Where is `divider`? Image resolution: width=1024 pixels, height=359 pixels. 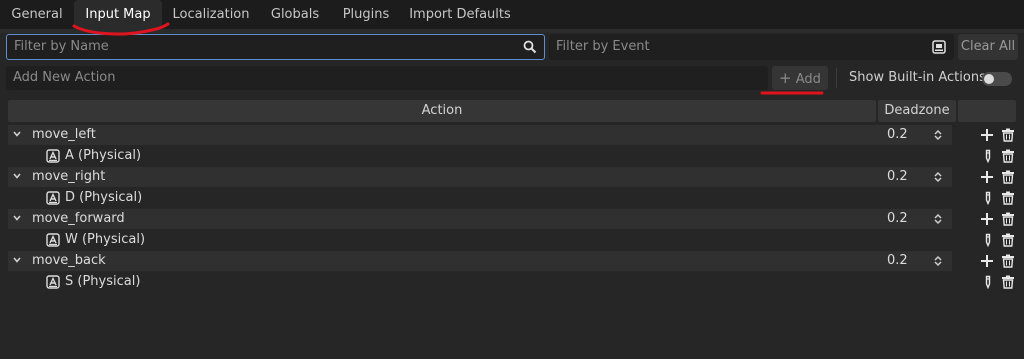
divider is located at coordinates (836, 78).